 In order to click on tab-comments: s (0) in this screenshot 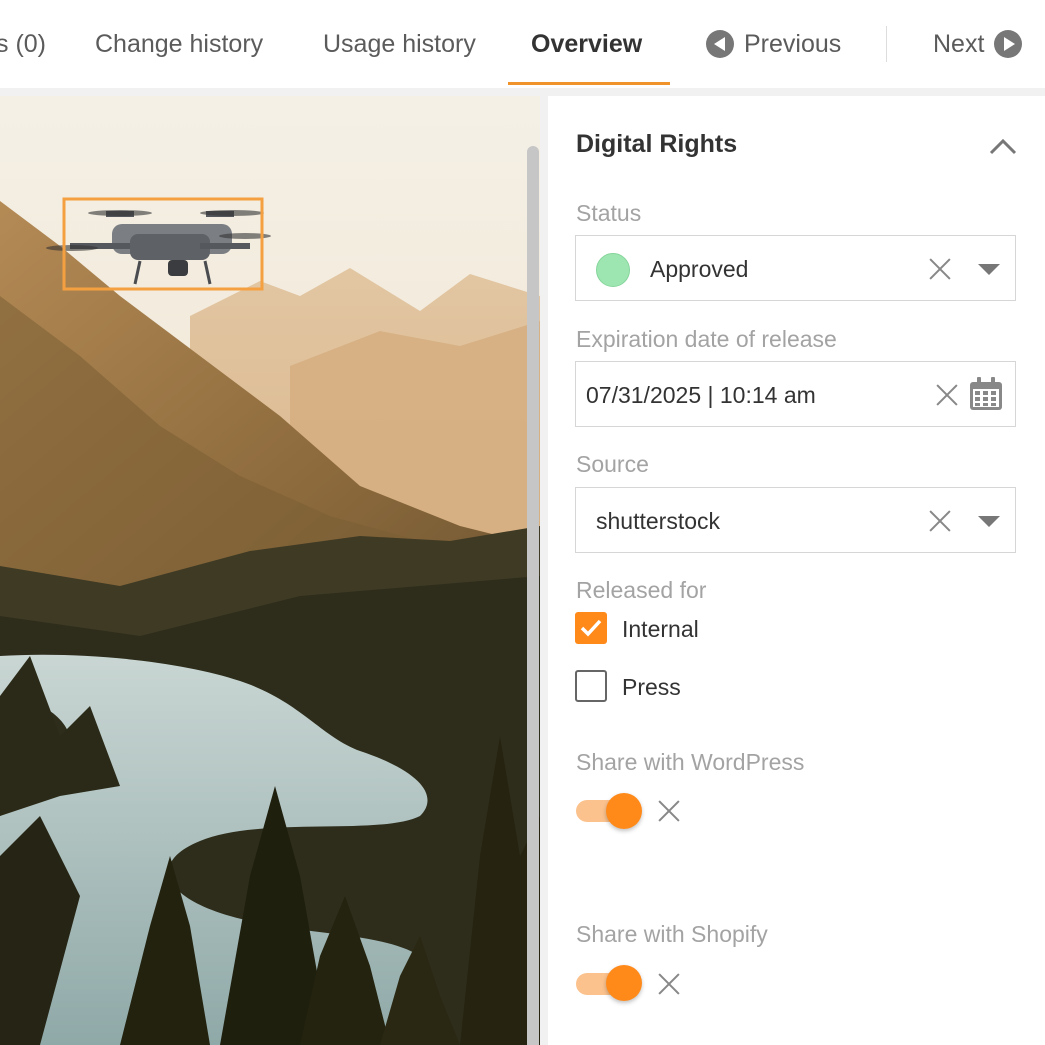, I will do `click(23, 44)`.